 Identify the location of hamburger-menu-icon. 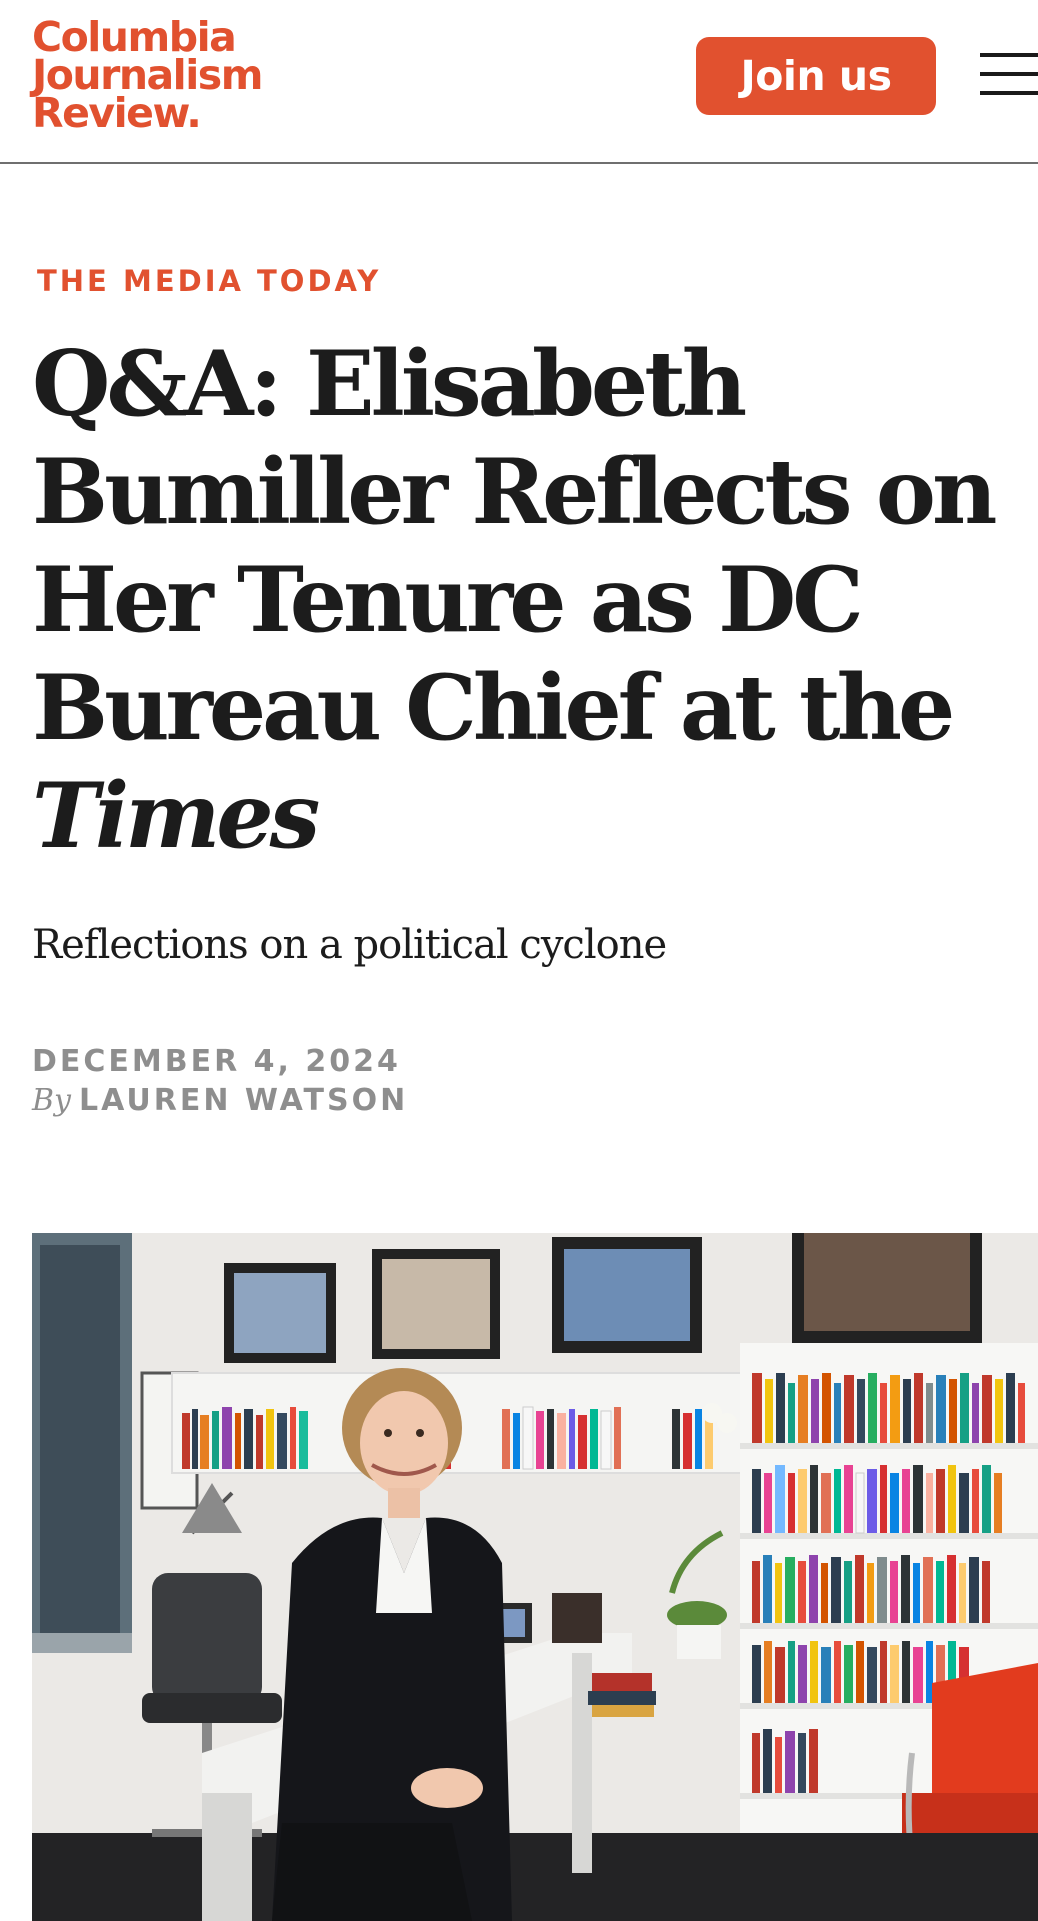
(1009, 75).